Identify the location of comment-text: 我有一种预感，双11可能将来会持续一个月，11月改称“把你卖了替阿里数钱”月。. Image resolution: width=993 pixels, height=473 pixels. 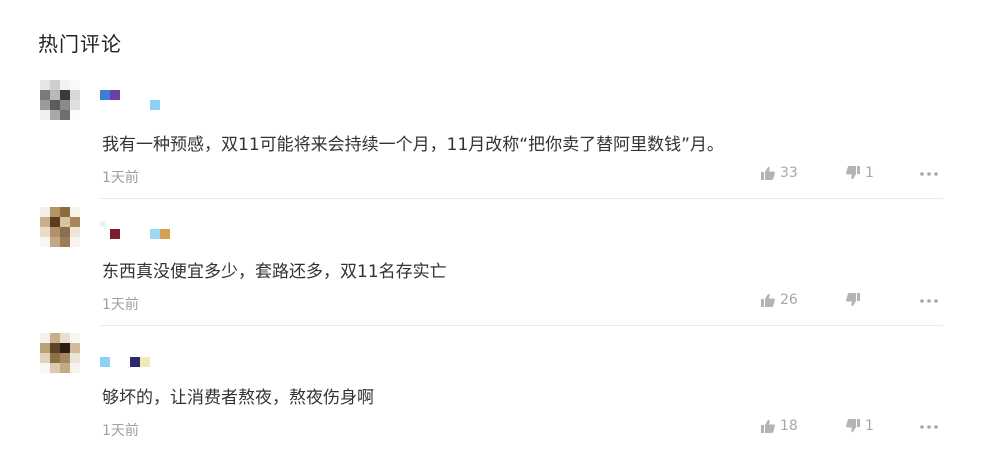
(413, 145).